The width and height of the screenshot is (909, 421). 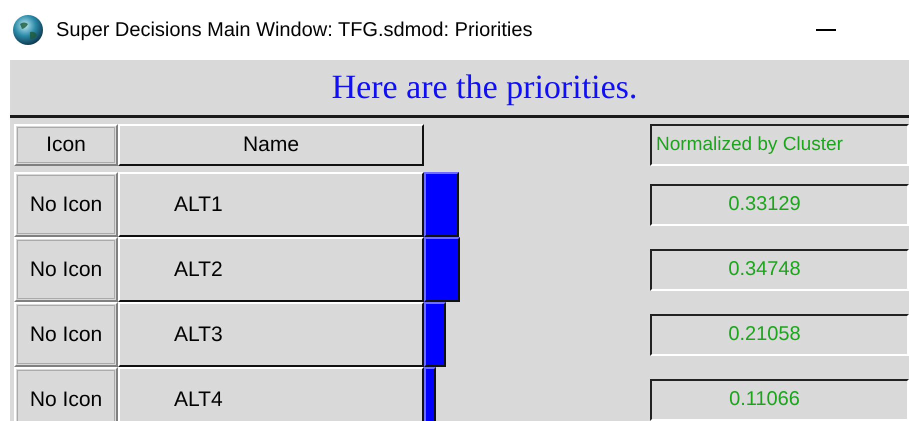 I want to click on value-field: 0.11066, so click(x=779, y=399).